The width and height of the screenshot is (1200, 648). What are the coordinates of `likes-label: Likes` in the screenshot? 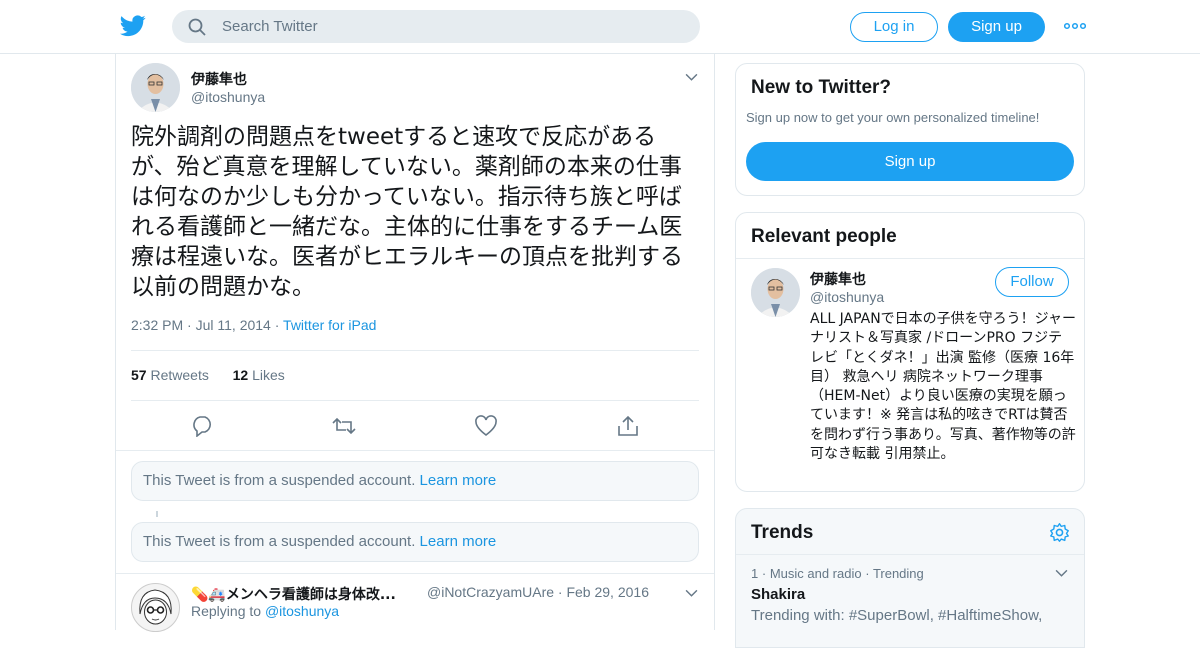 It's located at (268, 375).